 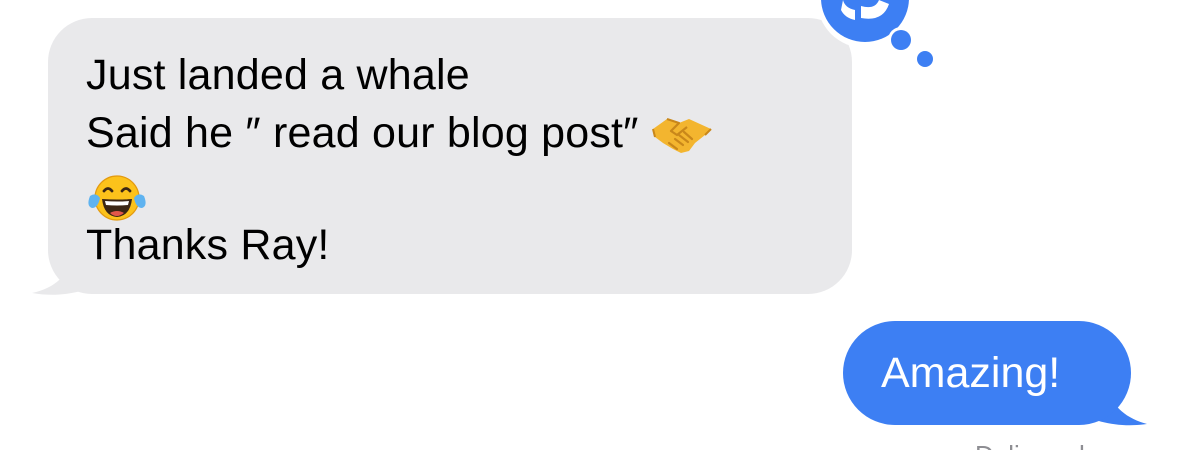 I want to click on outgoing-message-text: Amazing!, so click(x=971, y=373).